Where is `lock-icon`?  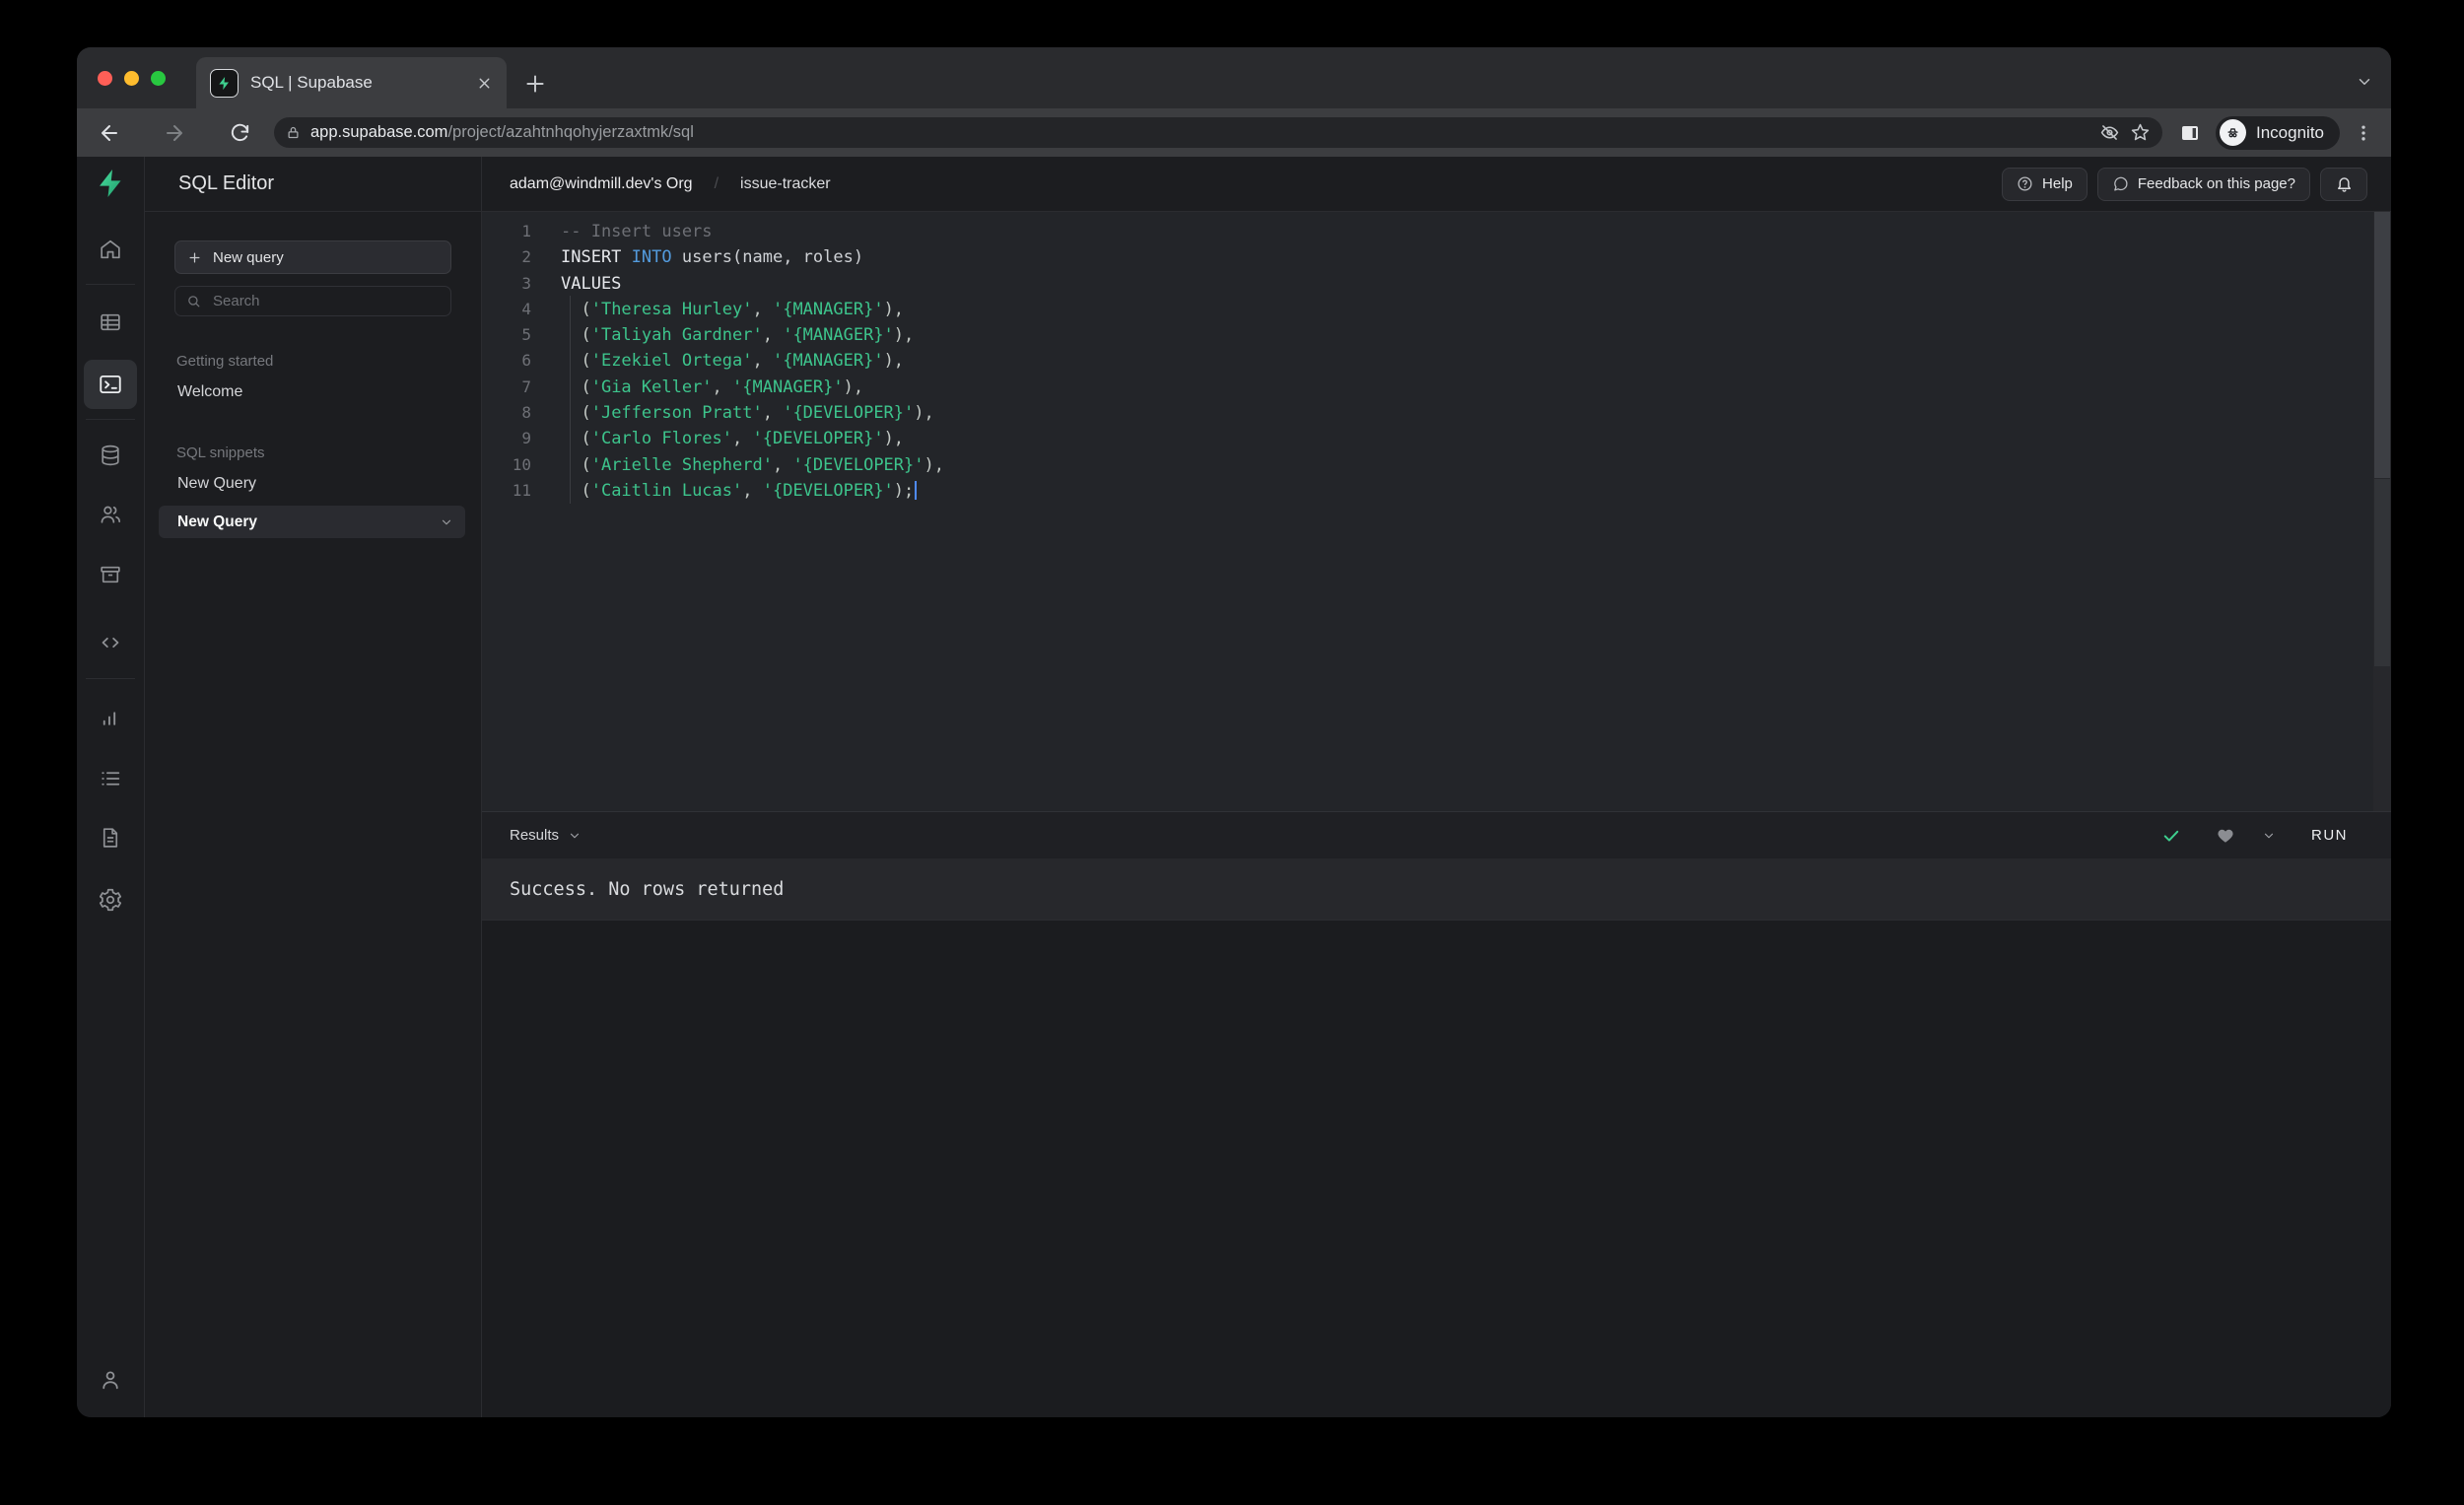
lock-icon is located at coordinates (293, 132).